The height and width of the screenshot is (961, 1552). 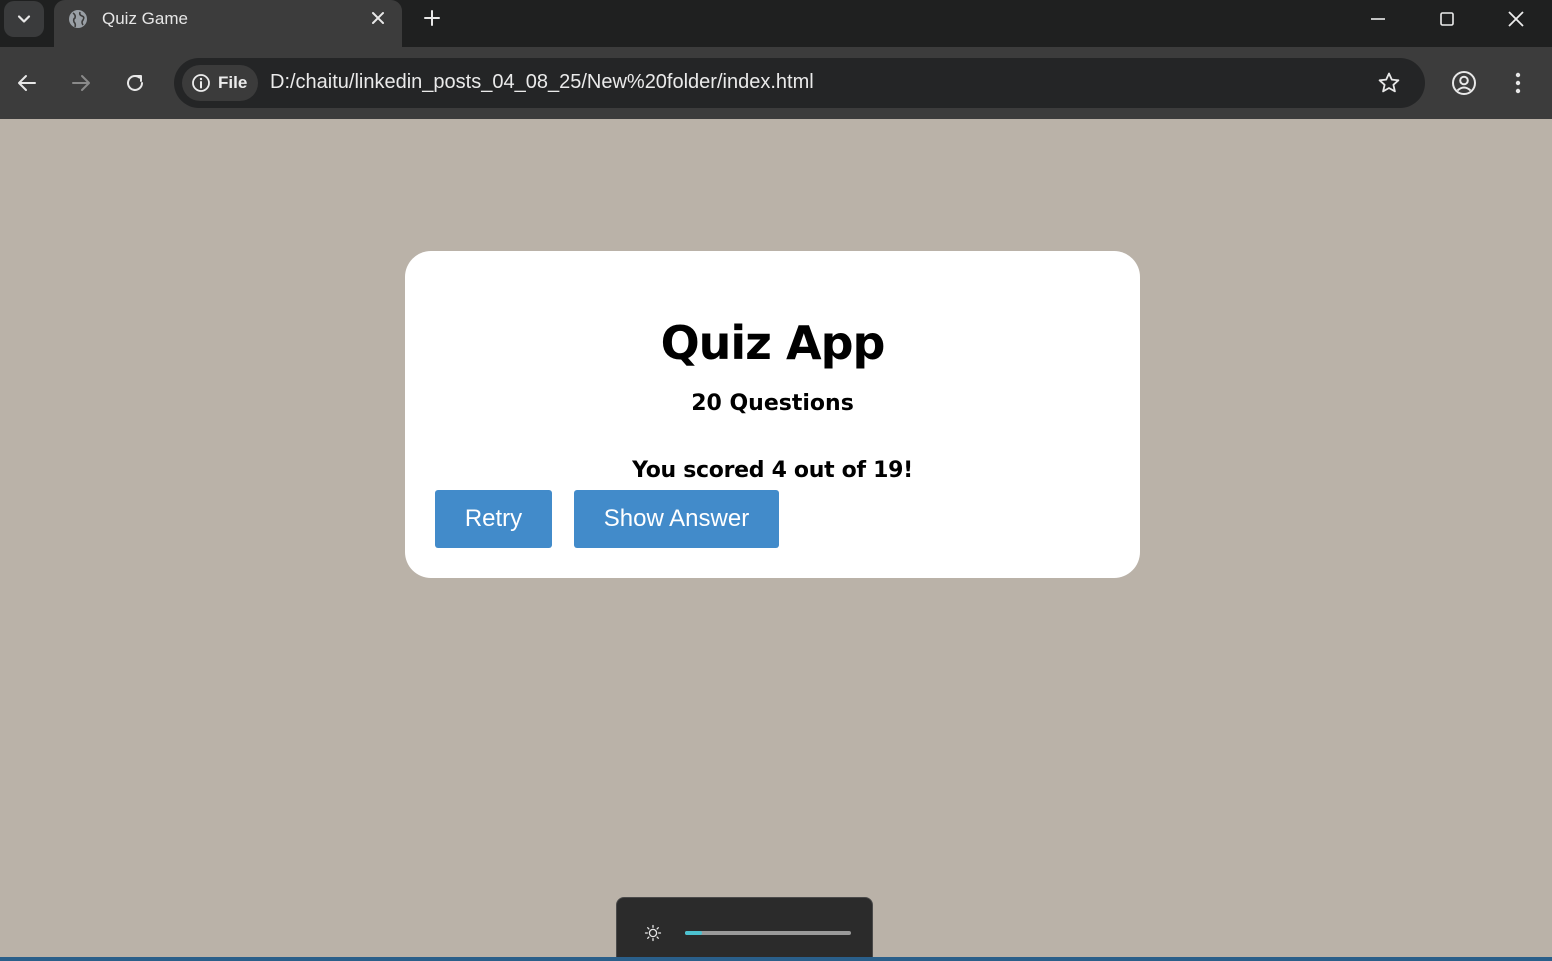 I want to click on profile-button, so click(x=1464, y=83).